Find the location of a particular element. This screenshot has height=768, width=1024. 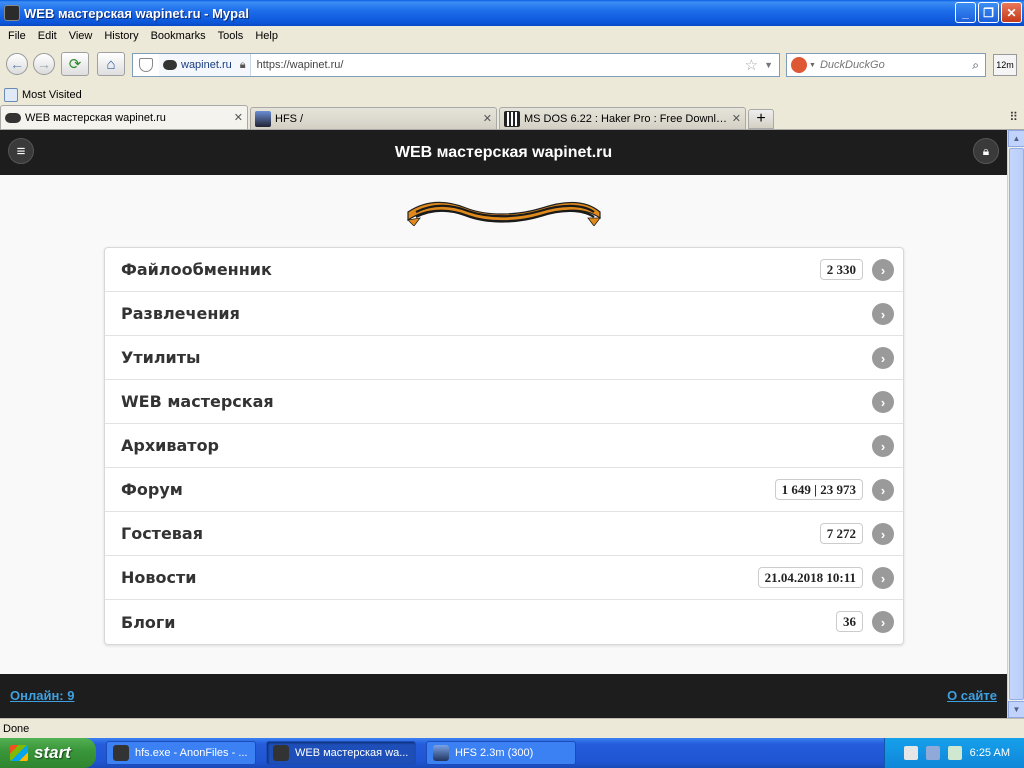

menu-item-entertainment: Развлечения › is located at coordinates (504, 314).